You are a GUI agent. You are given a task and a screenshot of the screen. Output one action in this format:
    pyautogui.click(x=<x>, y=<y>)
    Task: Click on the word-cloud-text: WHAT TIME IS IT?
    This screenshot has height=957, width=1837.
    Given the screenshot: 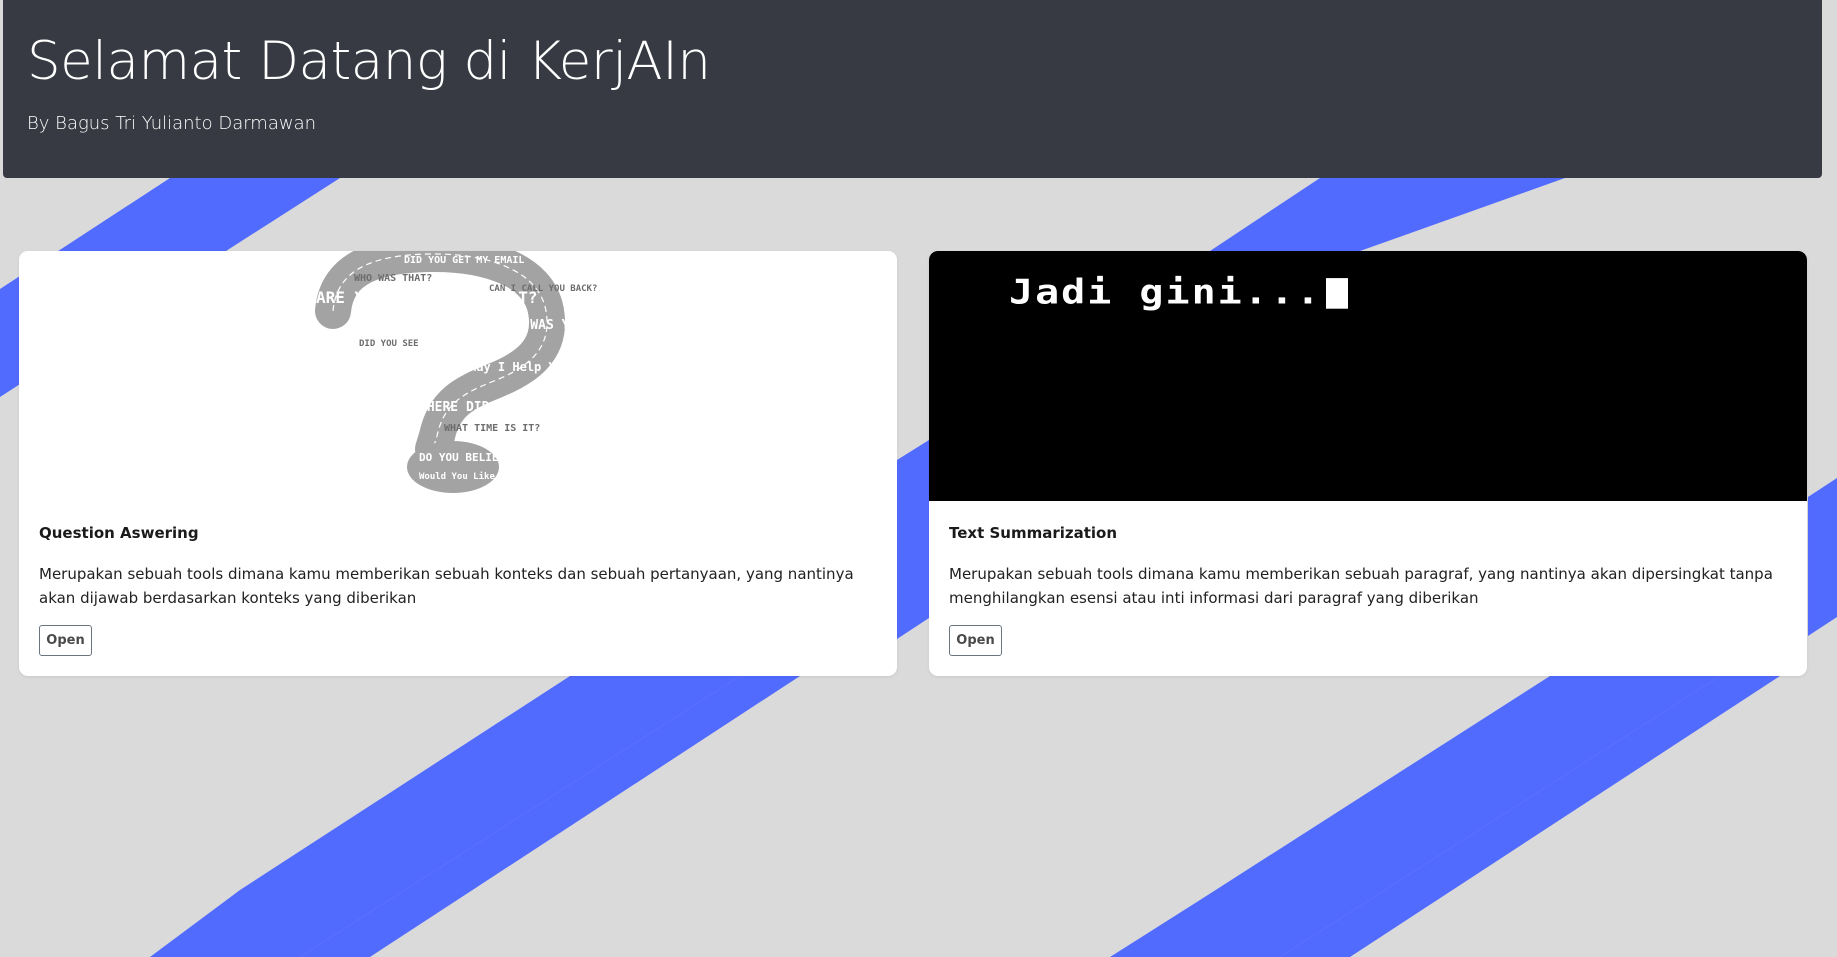 What is the action you would take?
    pyautogui.click(x=492, y=428)
    